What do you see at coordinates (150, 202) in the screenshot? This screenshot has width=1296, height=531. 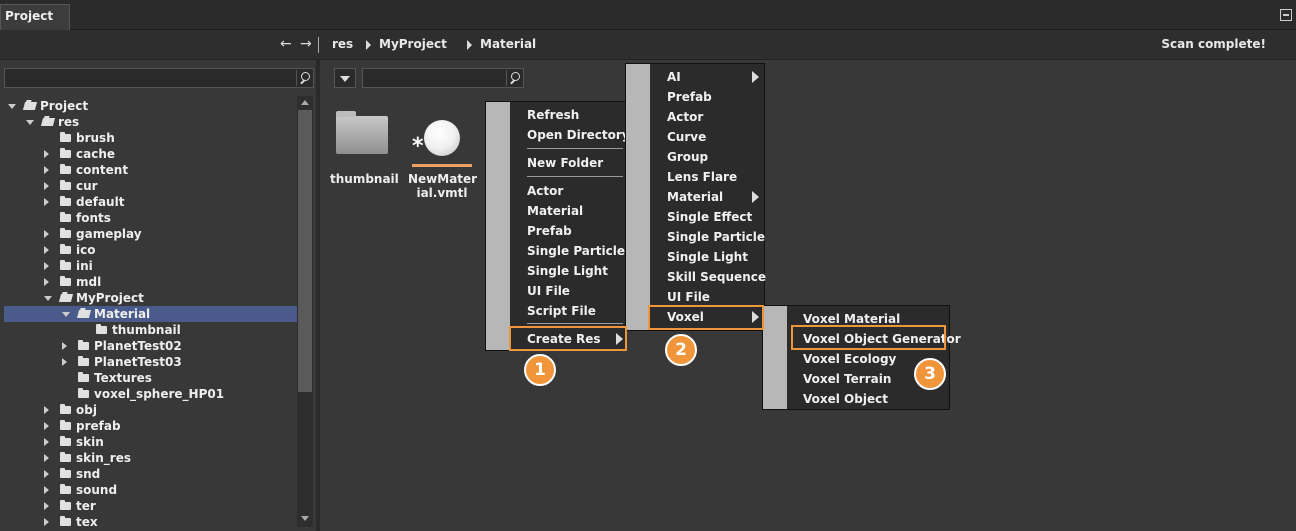 I see `tree-item-default: default` at bounding box center [150, 202].